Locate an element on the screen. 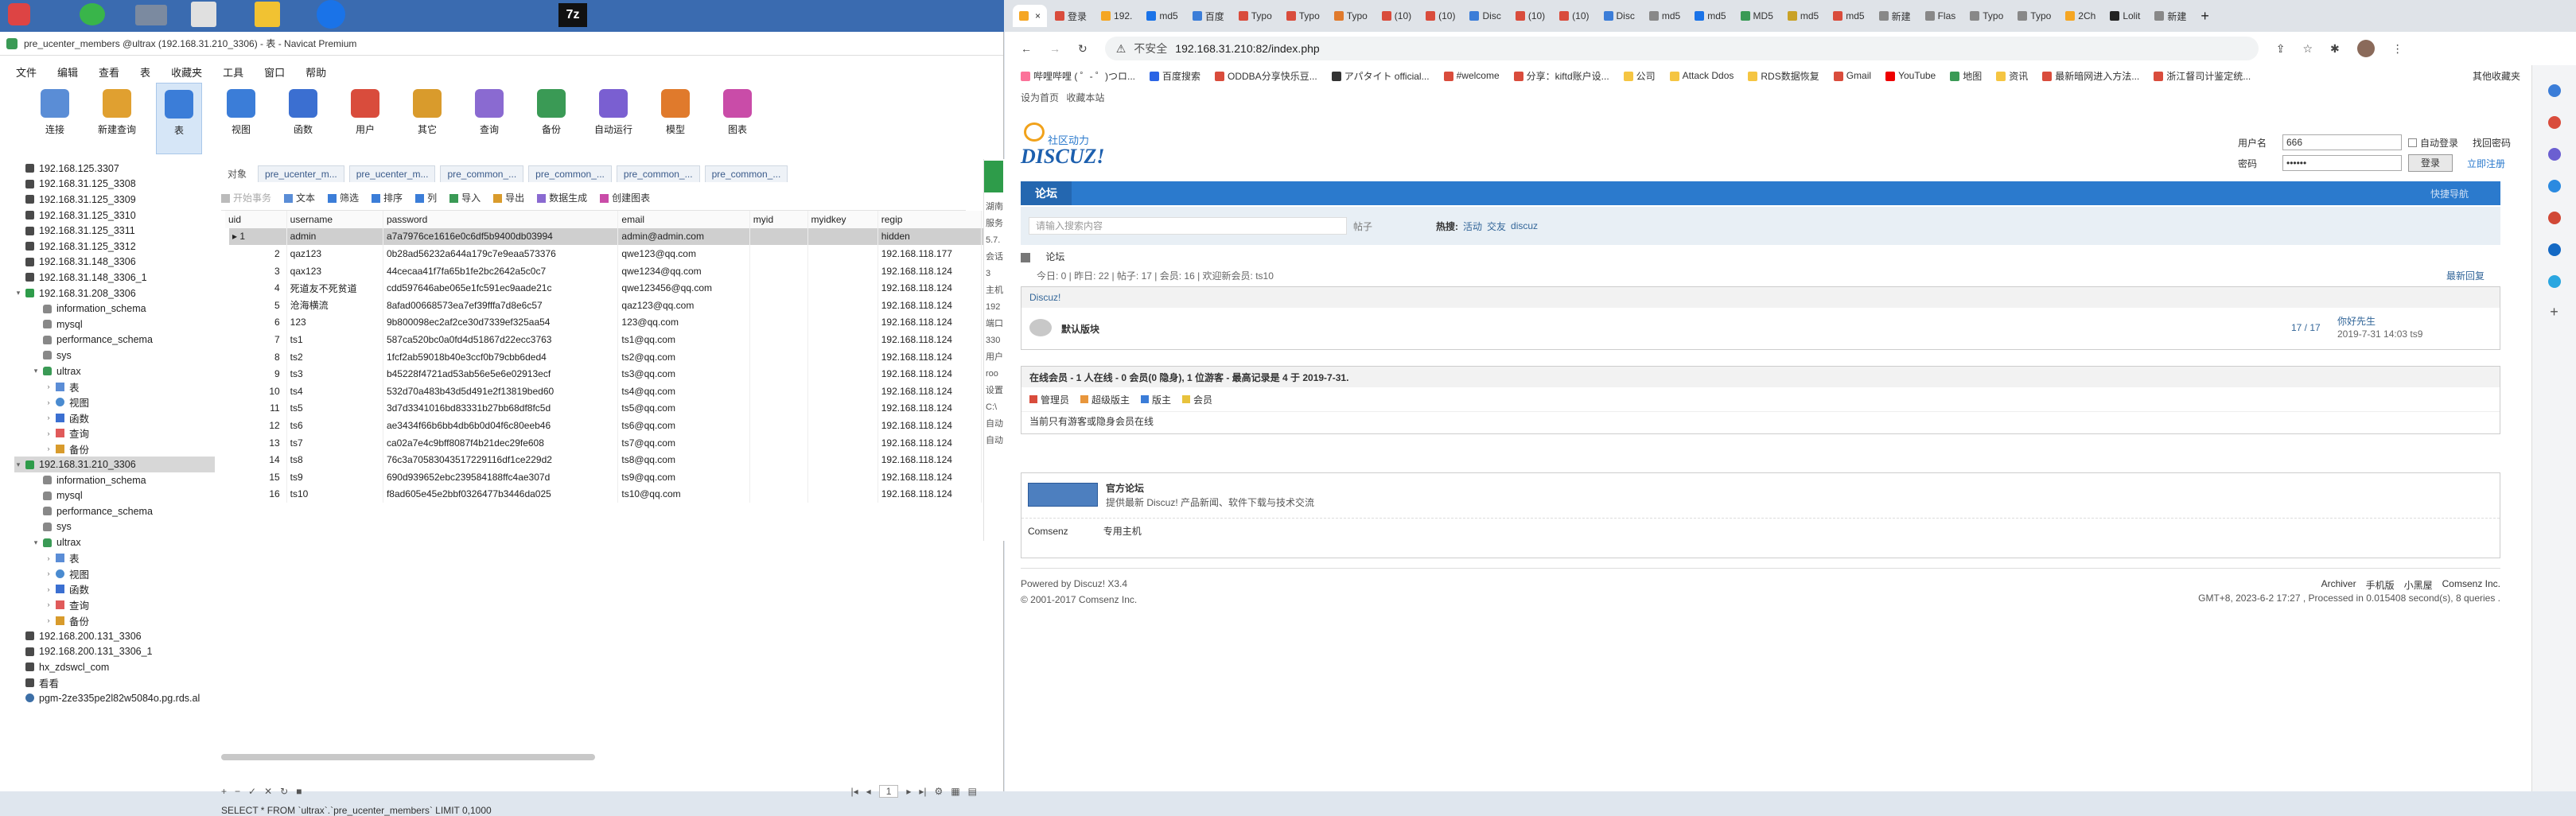  bookmark-item: 百度搜索 is located at coordinates (1175, 76).